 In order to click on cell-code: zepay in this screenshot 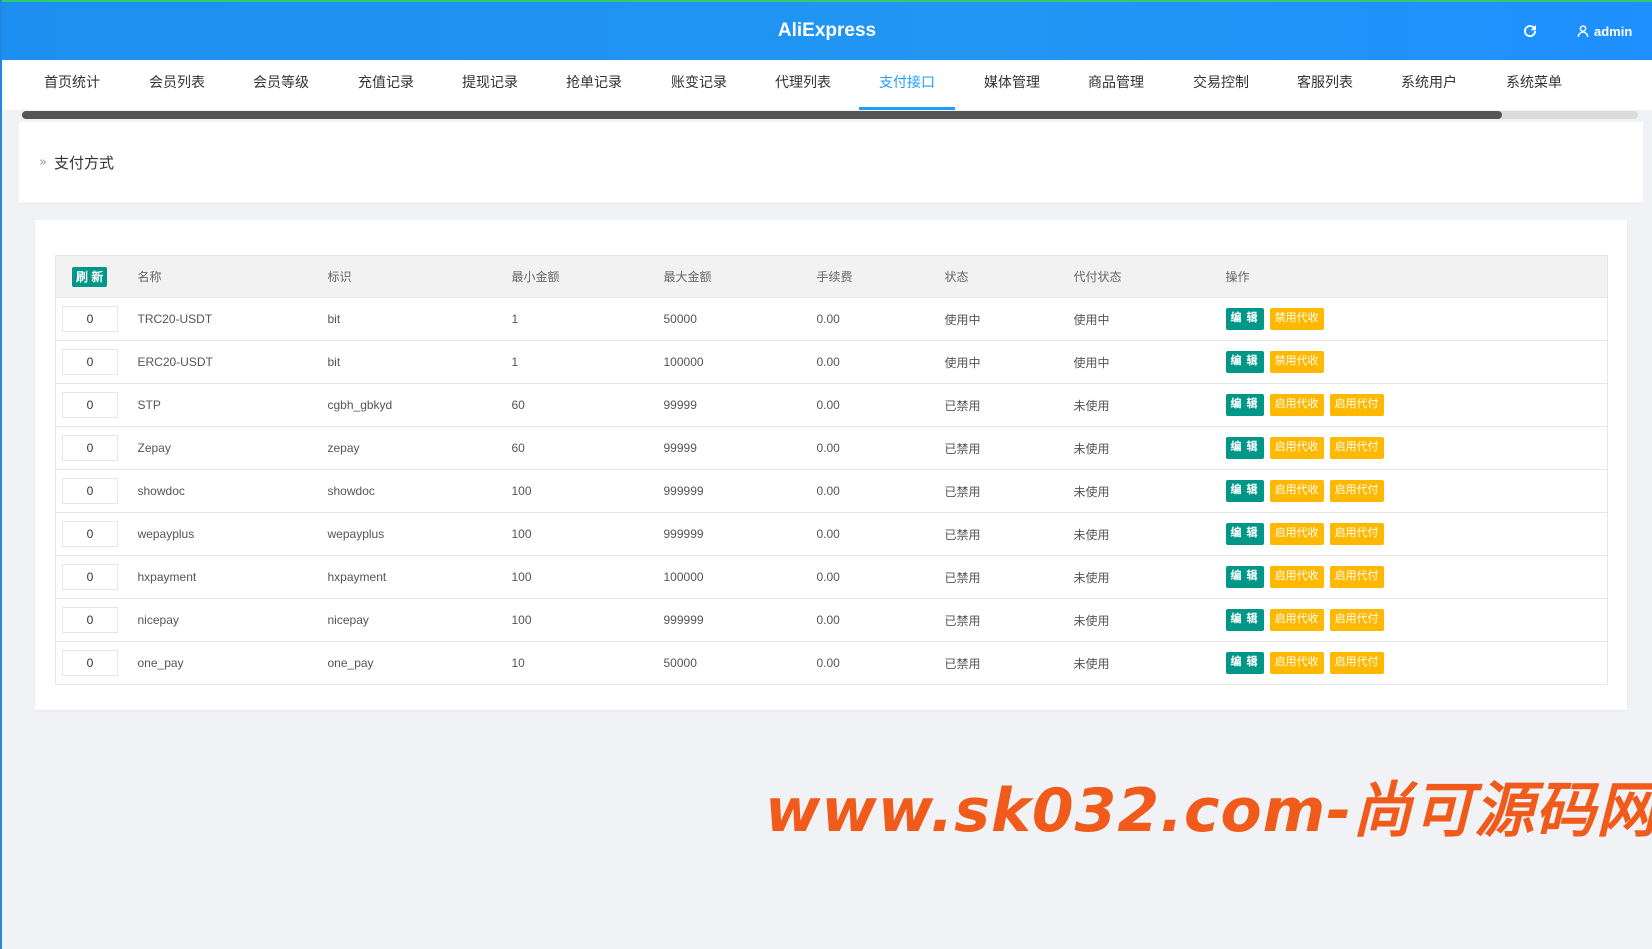, I will do `click(419, 448)`.